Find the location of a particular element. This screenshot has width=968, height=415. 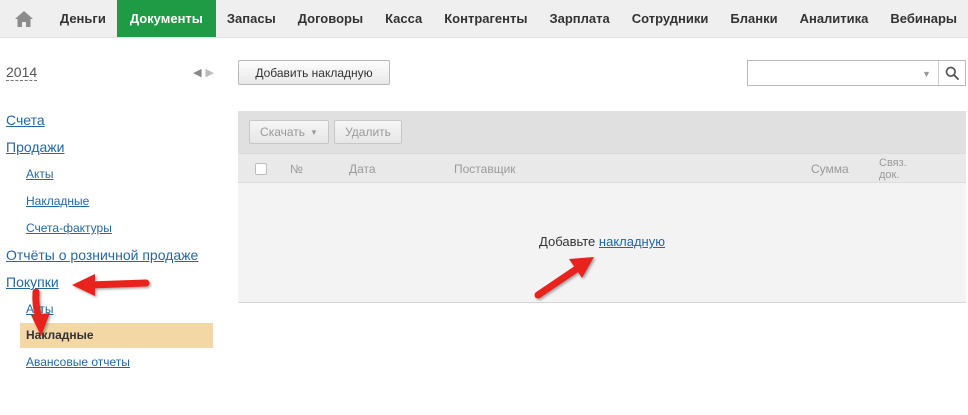

sidebar-item-sales-waybills: Накладные is located at coordinates (57, 201).